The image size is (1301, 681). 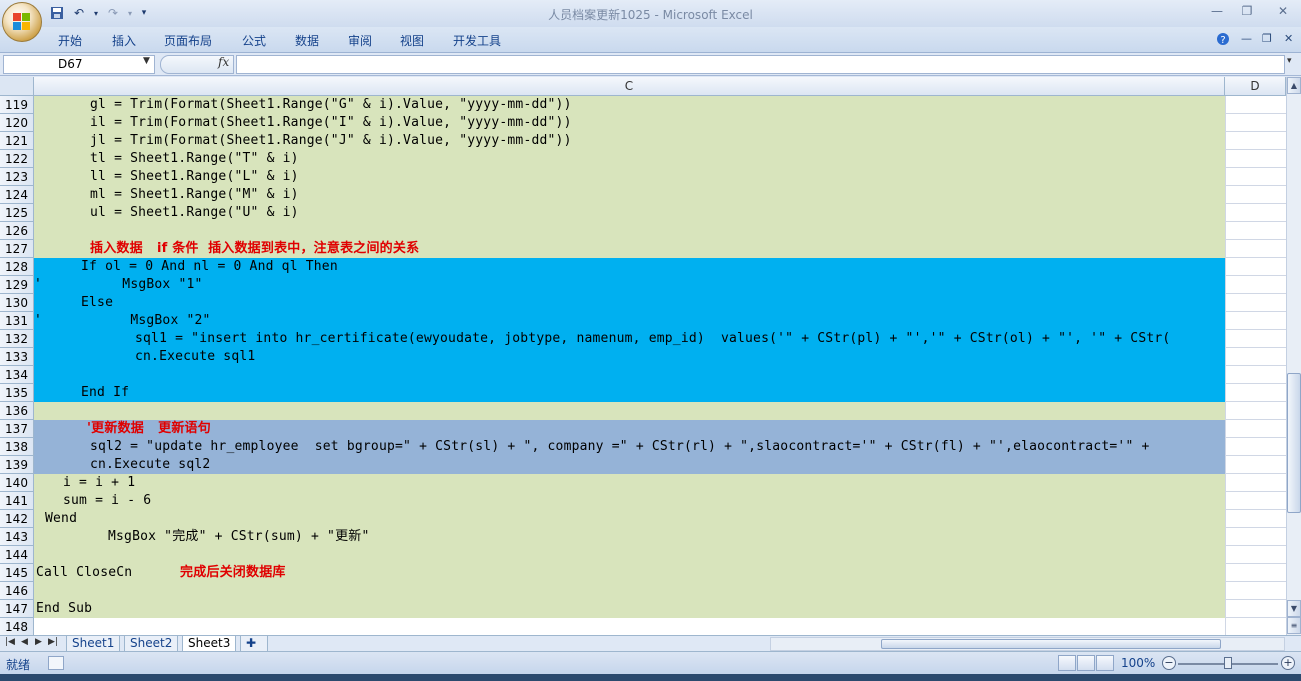 What do you see at coordinates (17, 339) in the screenshot?
I see `row-header: 132` at bounding box center [17, 339].